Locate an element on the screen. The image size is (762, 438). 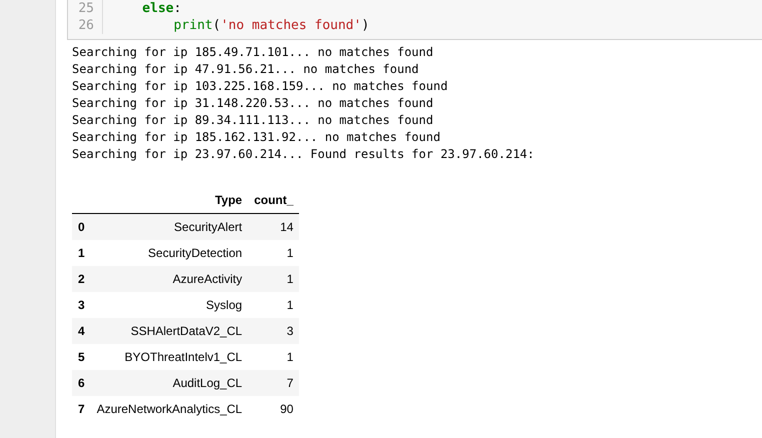
row-index: 2 is located at coordinates (81, 279).